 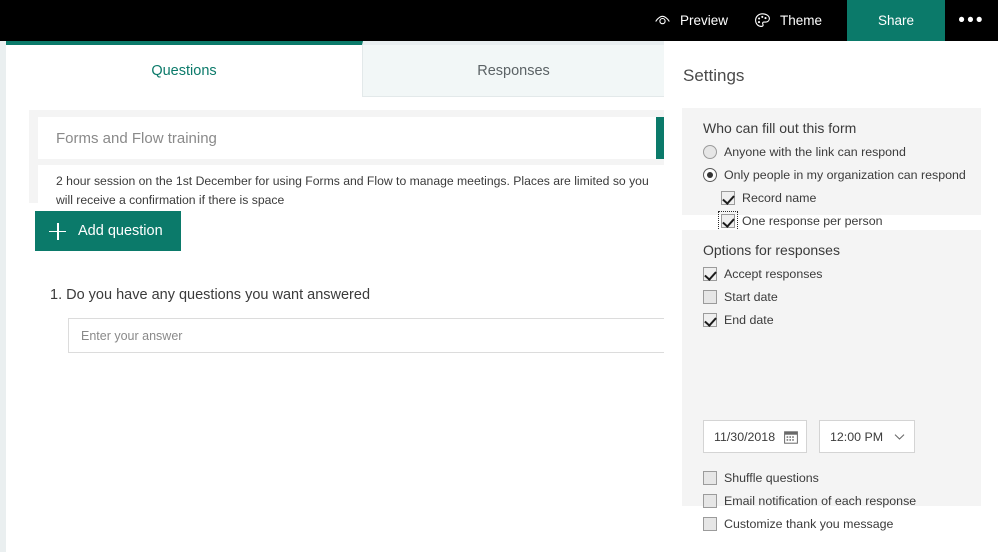 I want to click on checkbox-one-response-per-person: One response per person, so click(x=831, y=221).